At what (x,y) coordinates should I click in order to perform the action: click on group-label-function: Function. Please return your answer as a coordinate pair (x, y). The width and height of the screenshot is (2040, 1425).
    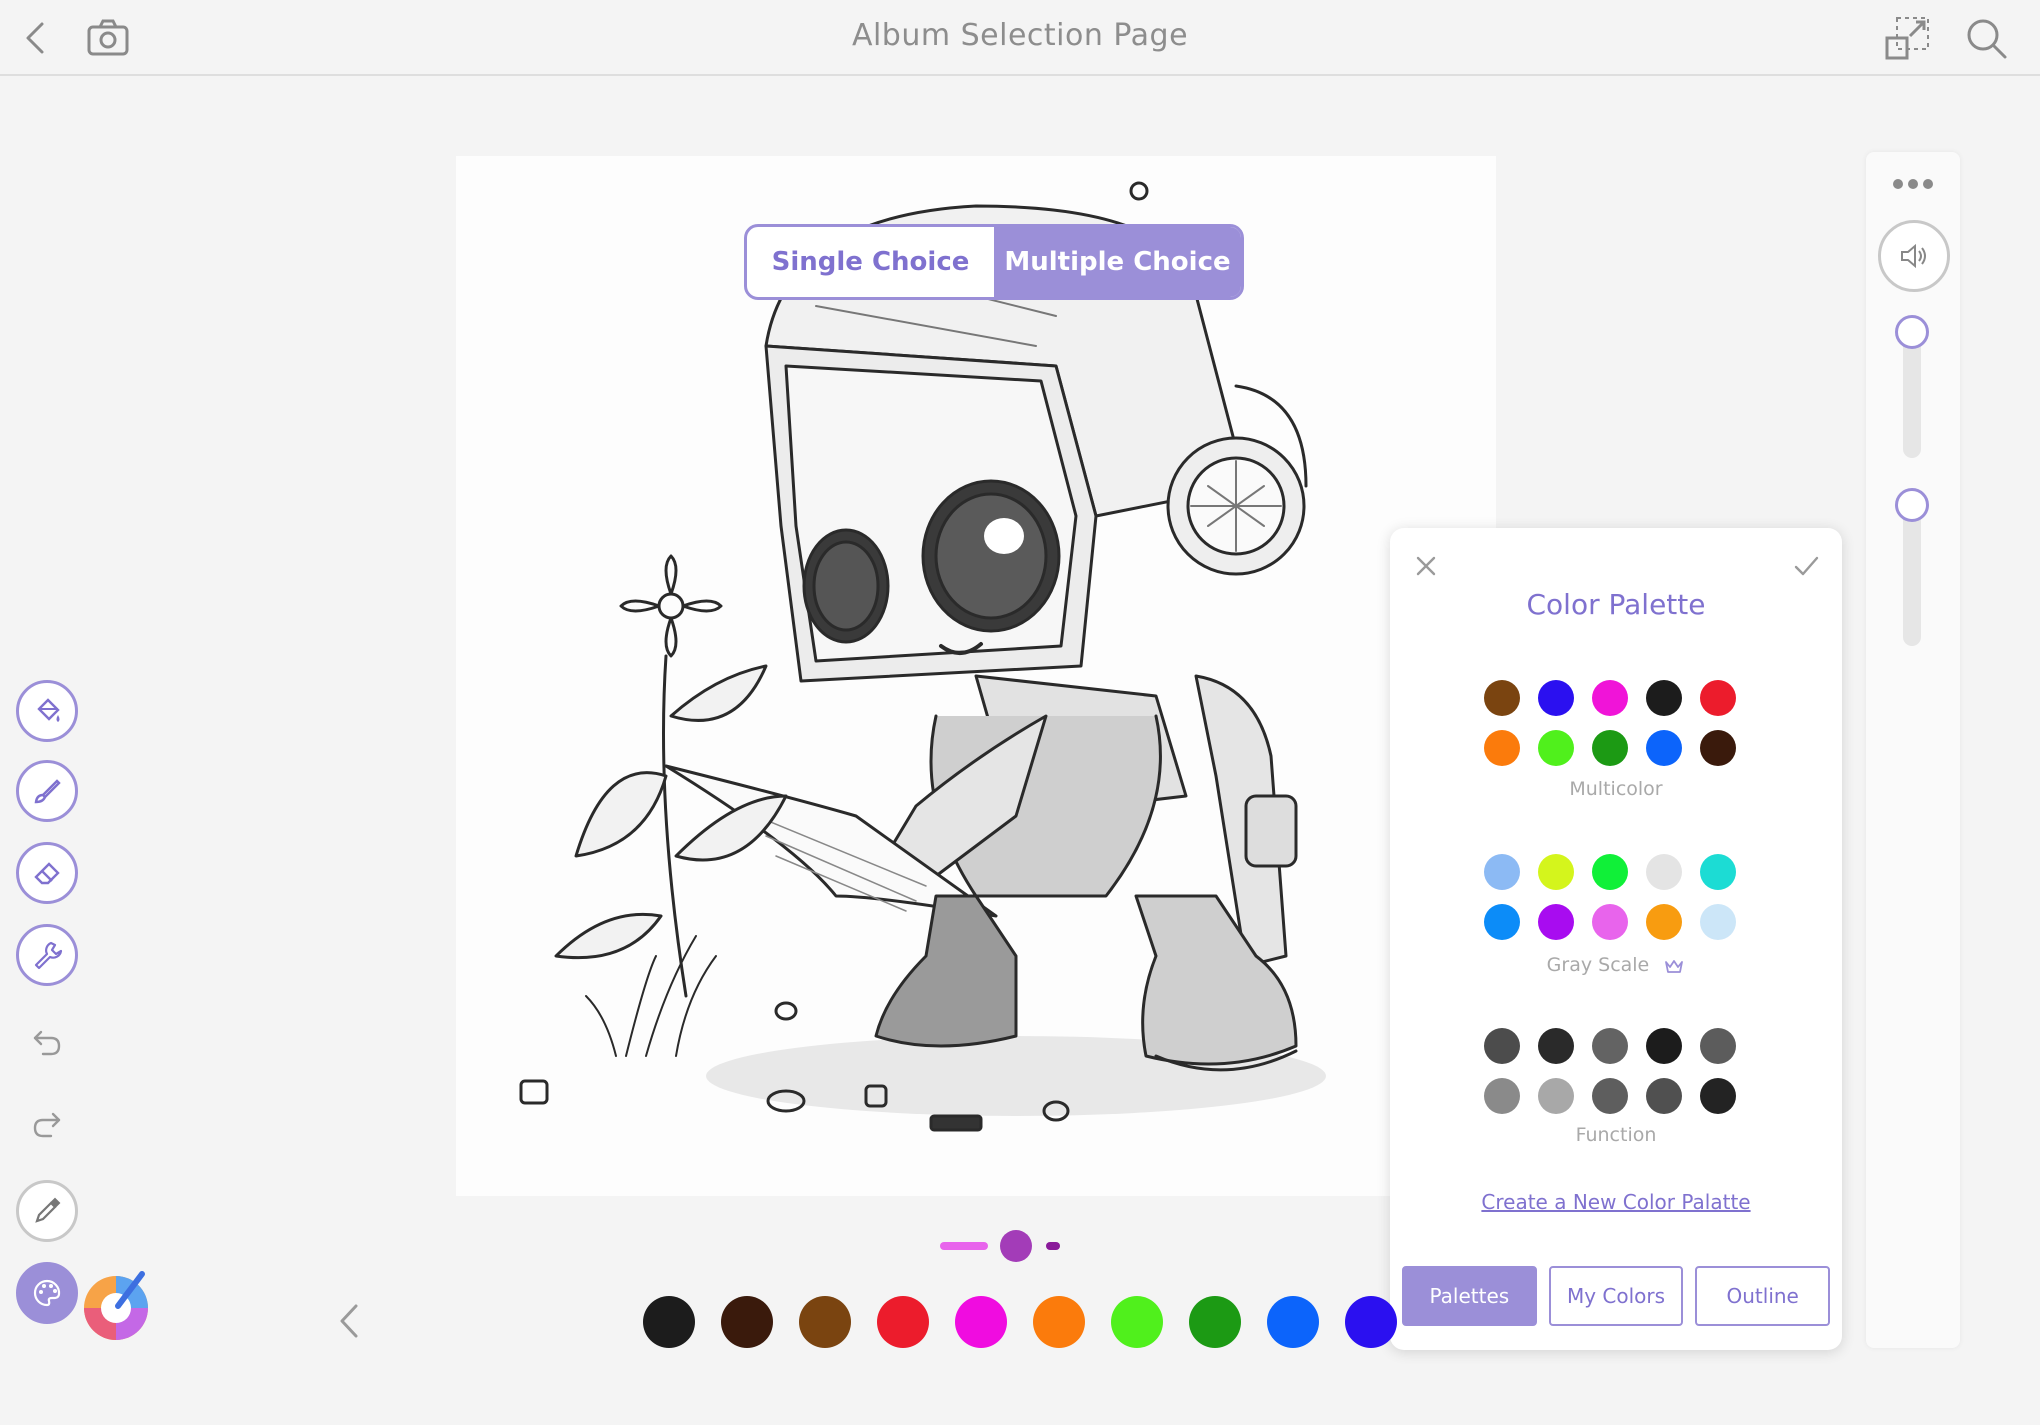
    Looking at the image, I should click on (1616, 1135).